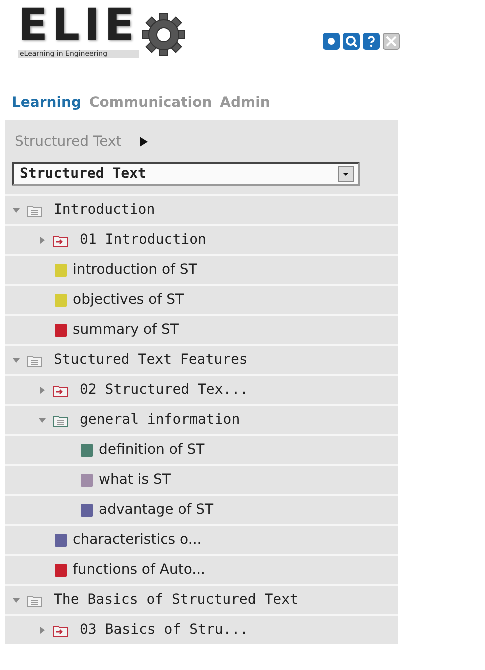 The width and height of the screenshot is (485, 670). I want to click on gear-icon, so click(163, 35).